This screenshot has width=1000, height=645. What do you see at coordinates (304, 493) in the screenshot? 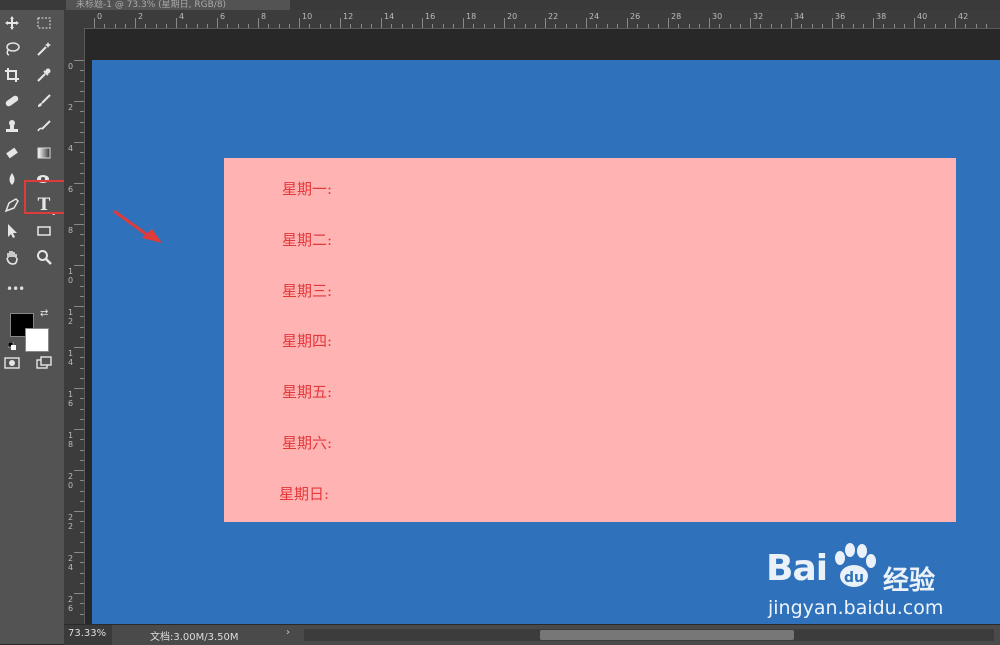
I see `day-label-sunday: 星期日:` at bounding box center [304, 493].